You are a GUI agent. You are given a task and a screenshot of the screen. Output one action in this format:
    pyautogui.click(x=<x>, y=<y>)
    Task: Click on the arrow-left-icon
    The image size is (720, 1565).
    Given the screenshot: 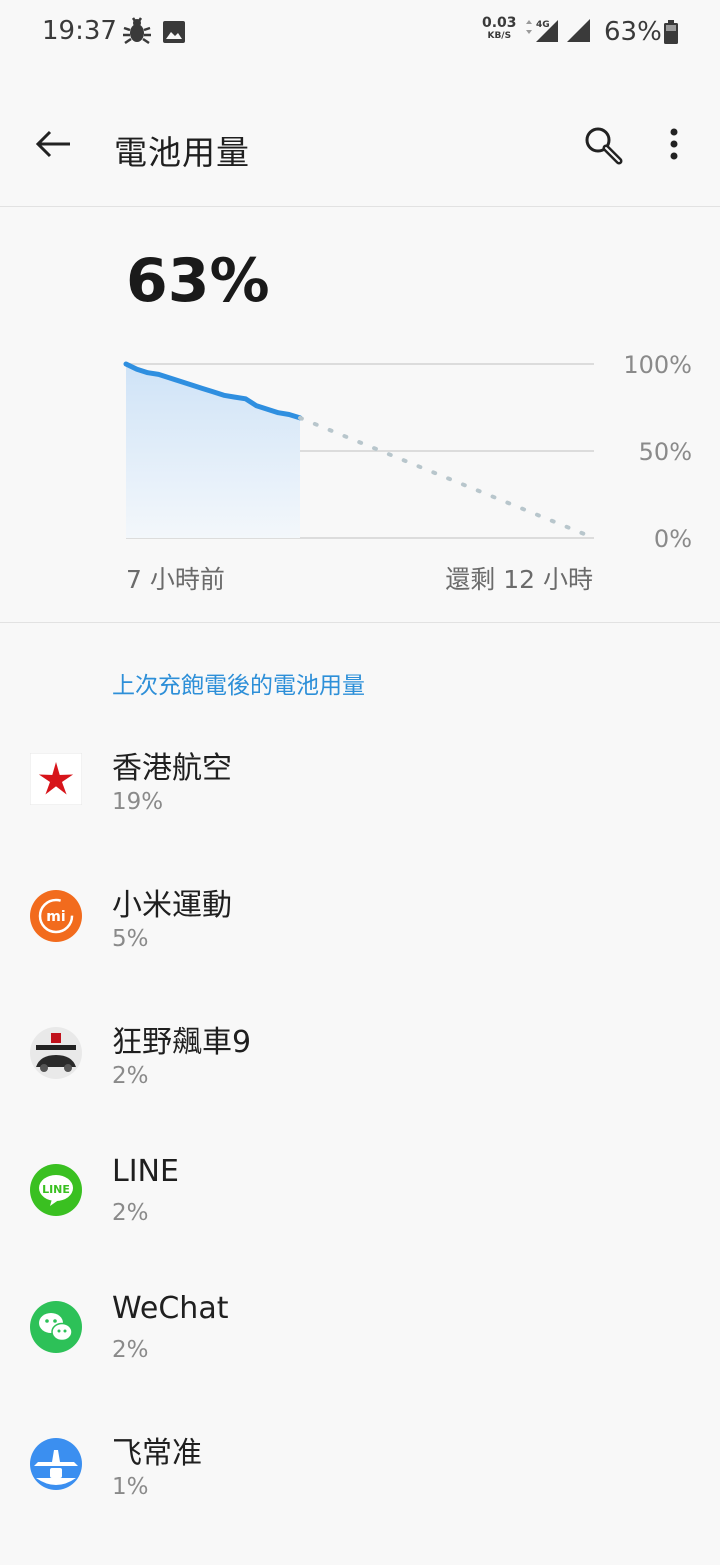 What is the action you would take?
    pyautogui.click(x=52, y=144)
    